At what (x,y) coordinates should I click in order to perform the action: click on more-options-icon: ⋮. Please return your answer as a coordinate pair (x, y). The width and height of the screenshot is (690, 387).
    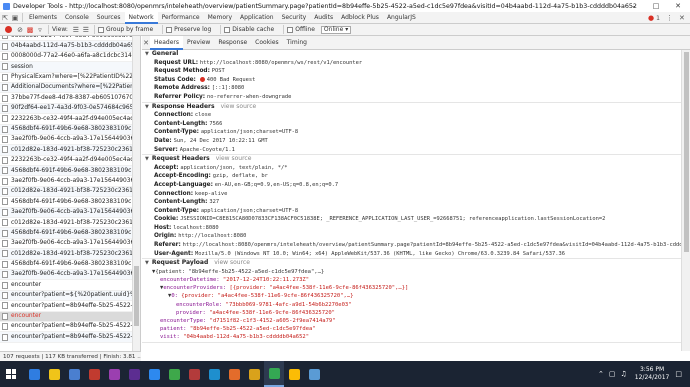
    Looking at the image, I should click on (669, 18).